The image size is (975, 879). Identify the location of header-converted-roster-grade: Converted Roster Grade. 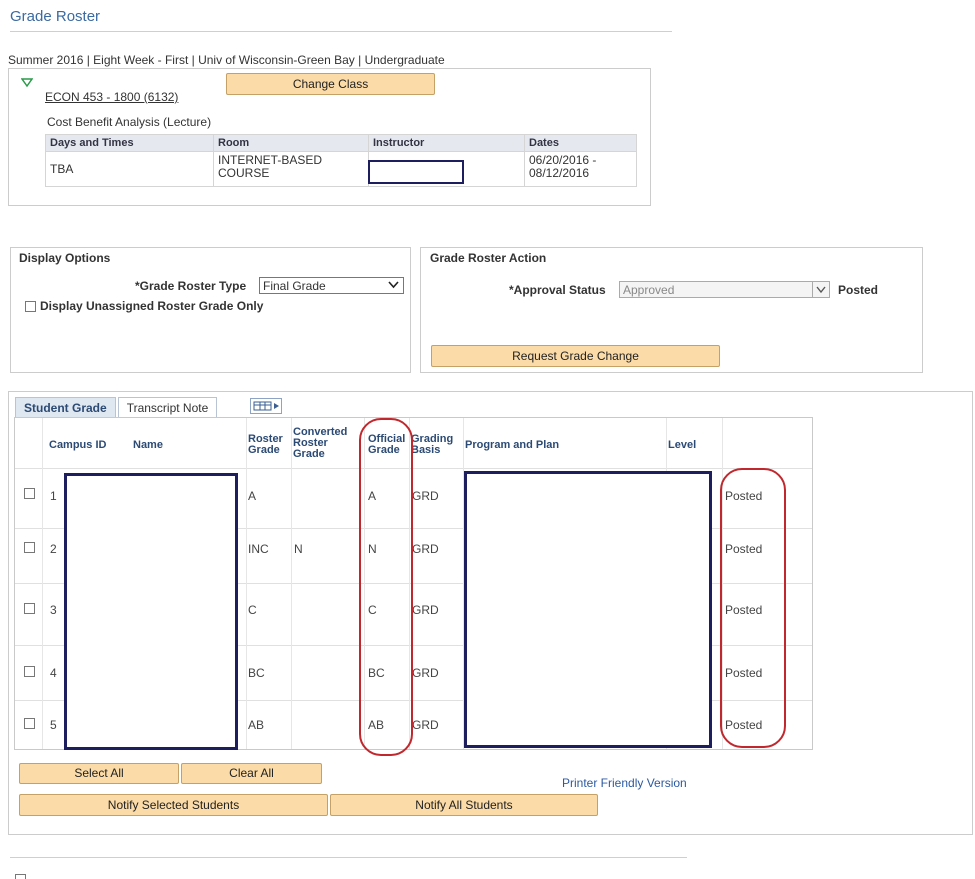
(320, 443).